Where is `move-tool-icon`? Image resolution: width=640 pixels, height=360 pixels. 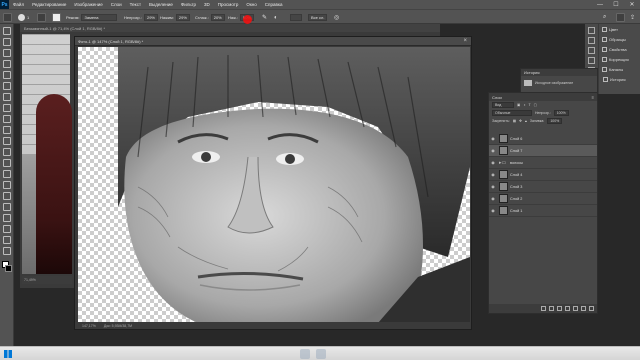
move-tool-icon is located at coordinates (6, 31).